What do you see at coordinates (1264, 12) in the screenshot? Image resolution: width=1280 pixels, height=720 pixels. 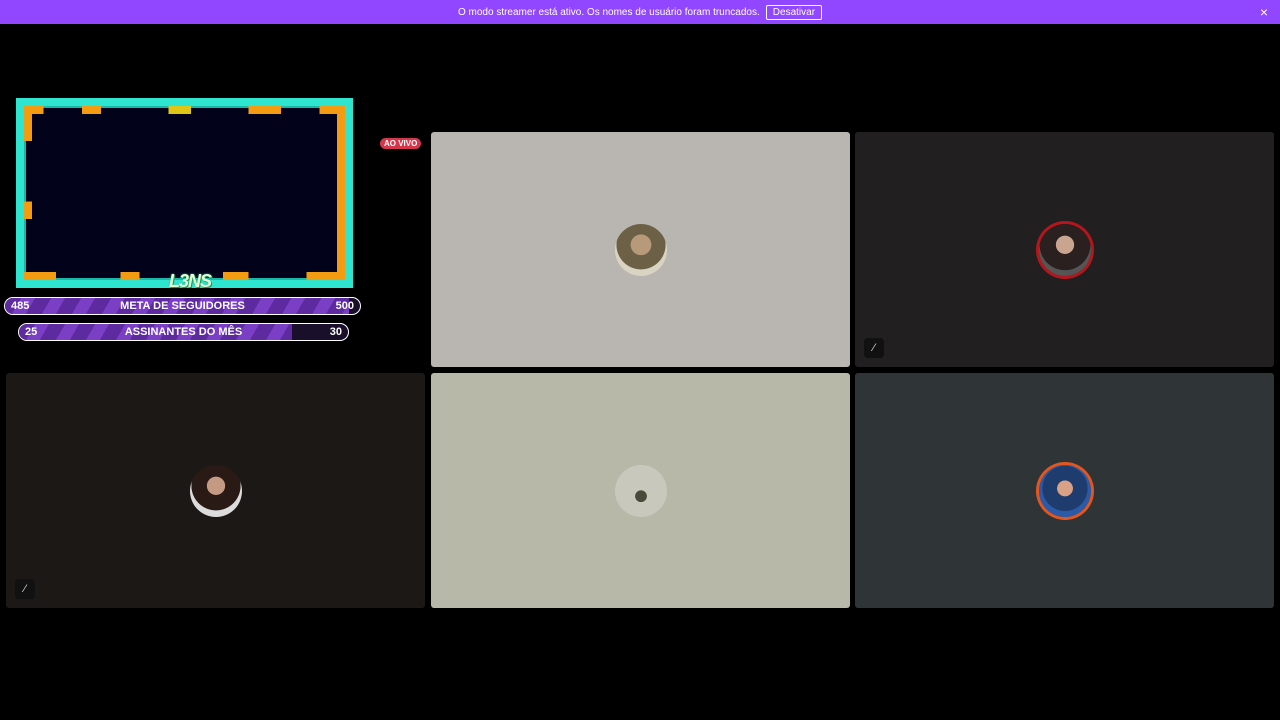 I see `close-icon: ×` at bounding box center [1264, 12].